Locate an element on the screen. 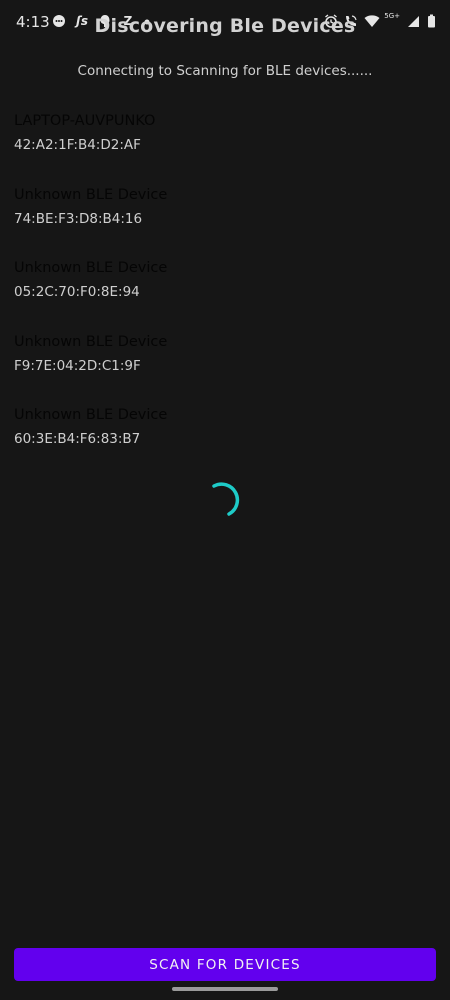 The image size is (450, 1000). device-address: F9:7E:04:2D:C1:9F is located at coordinates (77, 365).